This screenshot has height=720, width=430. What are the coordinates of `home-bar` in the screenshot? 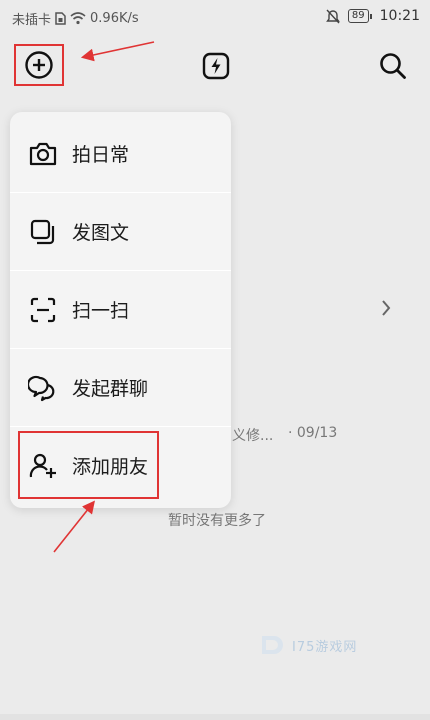 It's located at (215, 717).